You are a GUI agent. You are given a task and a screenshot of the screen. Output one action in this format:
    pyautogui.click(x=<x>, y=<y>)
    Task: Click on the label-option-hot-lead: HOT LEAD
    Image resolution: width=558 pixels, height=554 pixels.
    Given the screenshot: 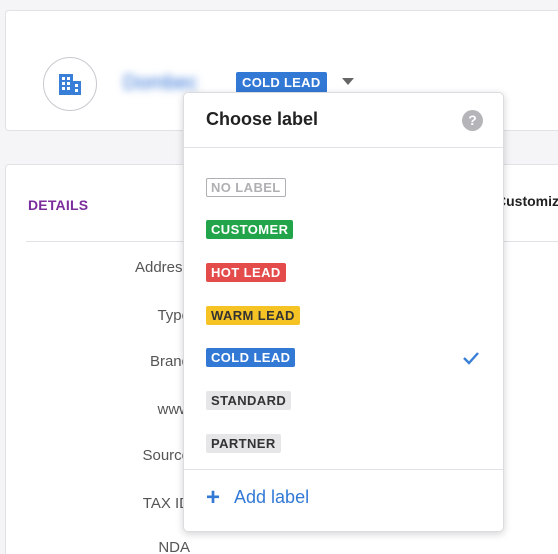 What is the action you would take?
    pyautogui.click(x=343, y=274)
    